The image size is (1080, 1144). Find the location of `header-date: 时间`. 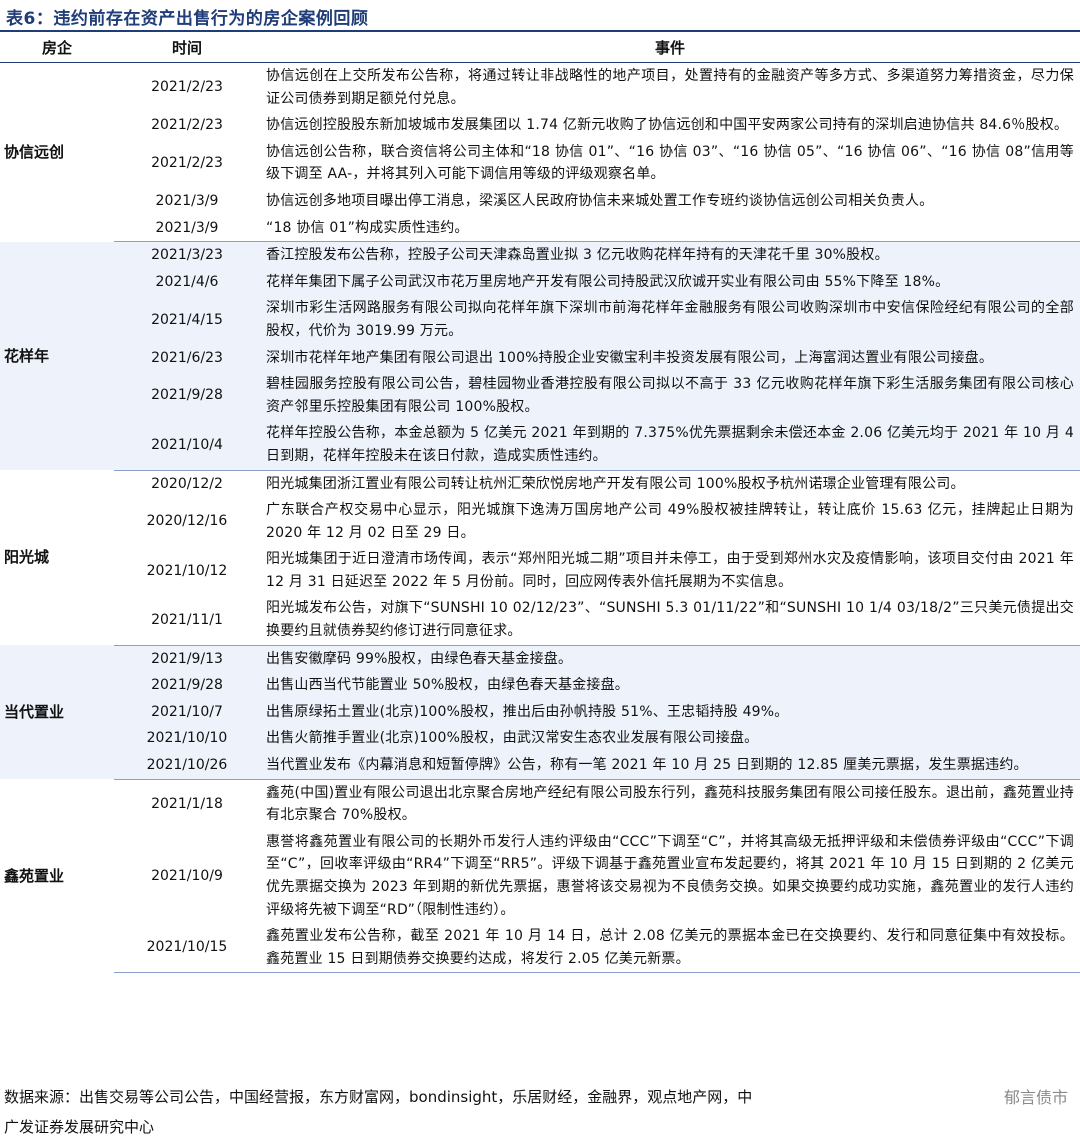

header-date: 时间 is located at coordinates (187, 47).